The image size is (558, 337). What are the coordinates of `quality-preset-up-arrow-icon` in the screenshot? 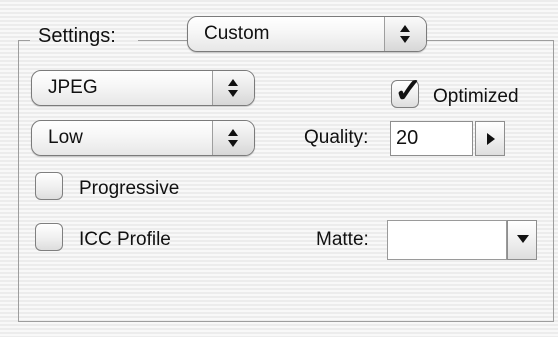 It's located at (233, 132).